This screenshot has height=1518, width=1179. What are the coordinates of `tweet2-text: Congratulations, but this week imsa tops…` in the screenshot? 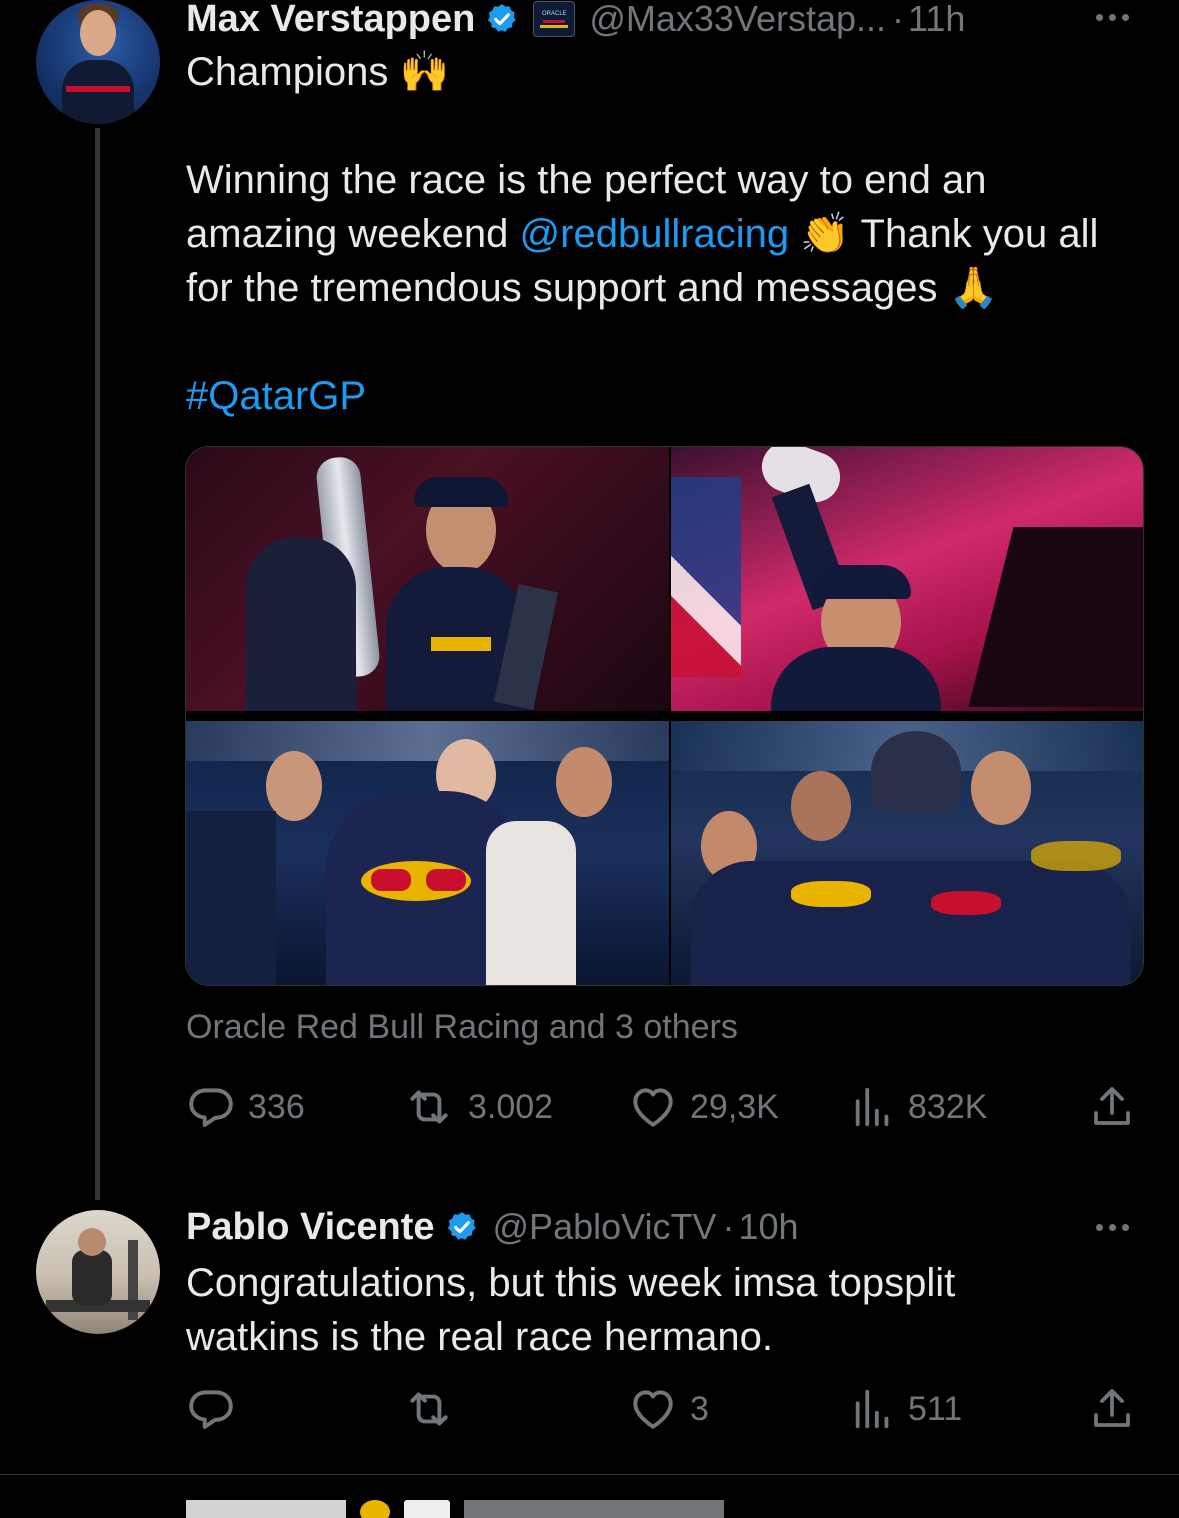 It's located at (576, 1310).